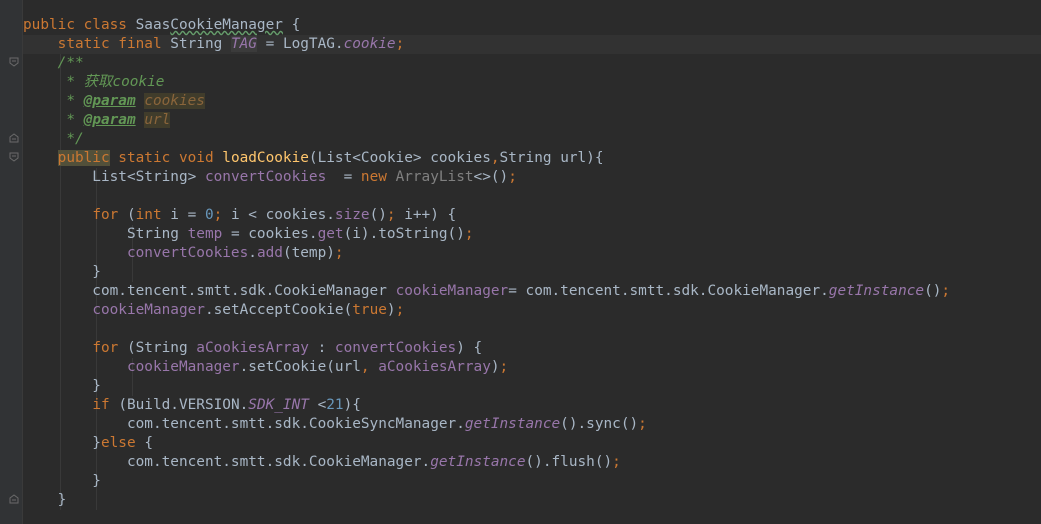 The height and width of the screenshot is (524, 1041). Describe the element at coordinates (378, 177) in the screenshot. I see `code-token: new` at that location.